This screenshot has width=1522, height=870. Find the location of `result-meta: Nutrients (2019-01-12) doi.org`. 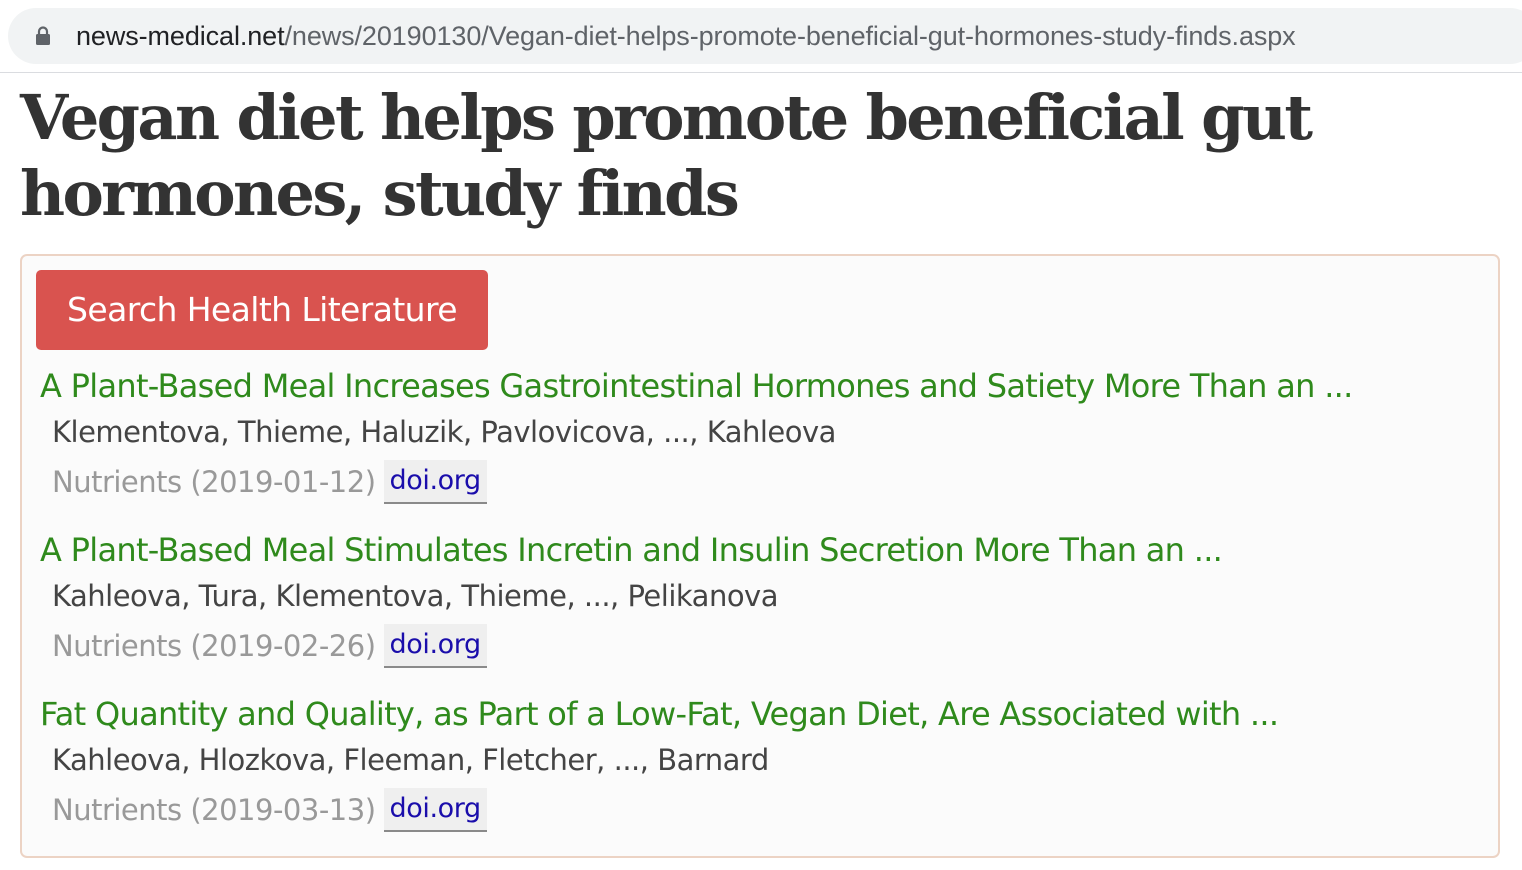

result-meta: Nutrients (2019-01-12) doi.org is located at coordinates (269, 482).